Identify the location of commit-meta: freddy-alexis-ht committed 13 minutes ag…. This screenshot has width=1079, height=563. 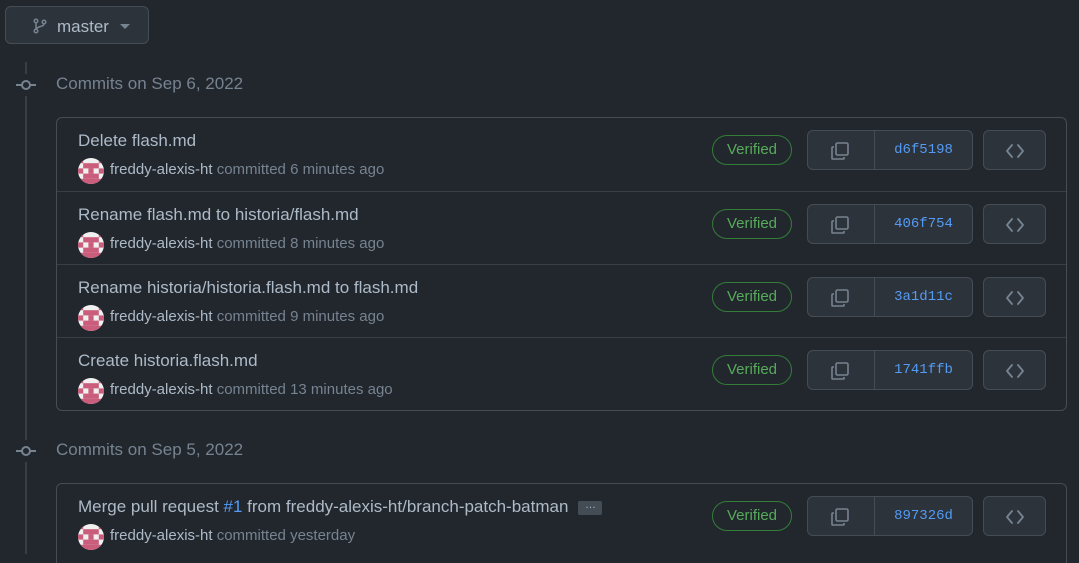
(251, 389).